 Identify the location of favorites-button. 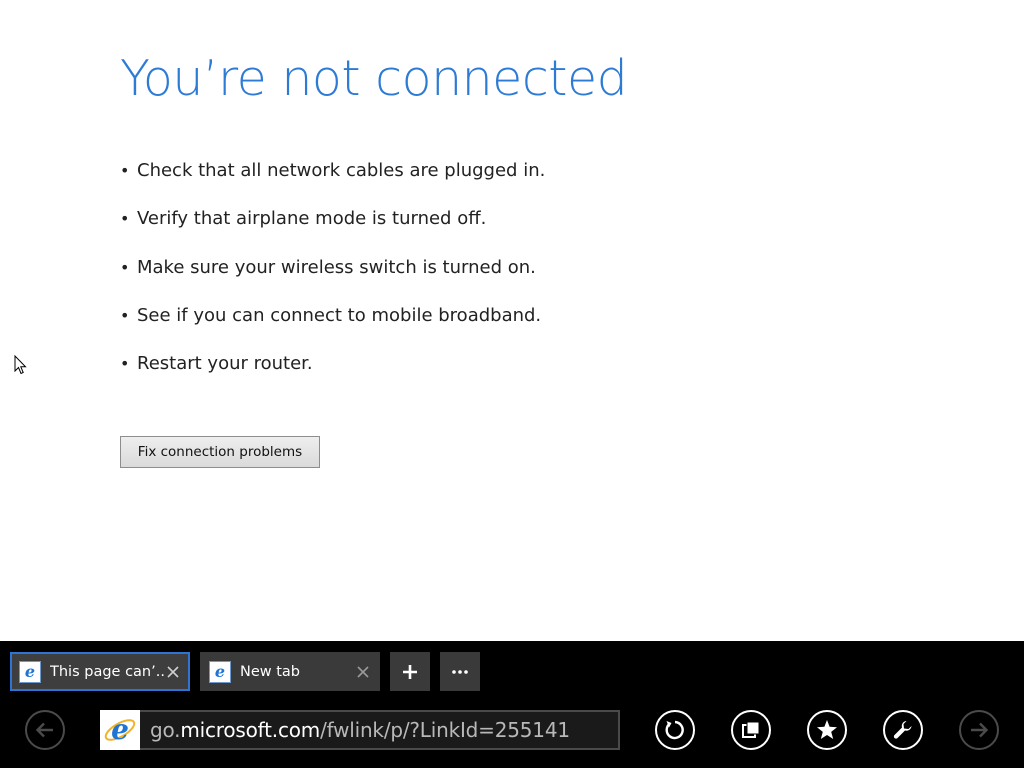
(827, 730).